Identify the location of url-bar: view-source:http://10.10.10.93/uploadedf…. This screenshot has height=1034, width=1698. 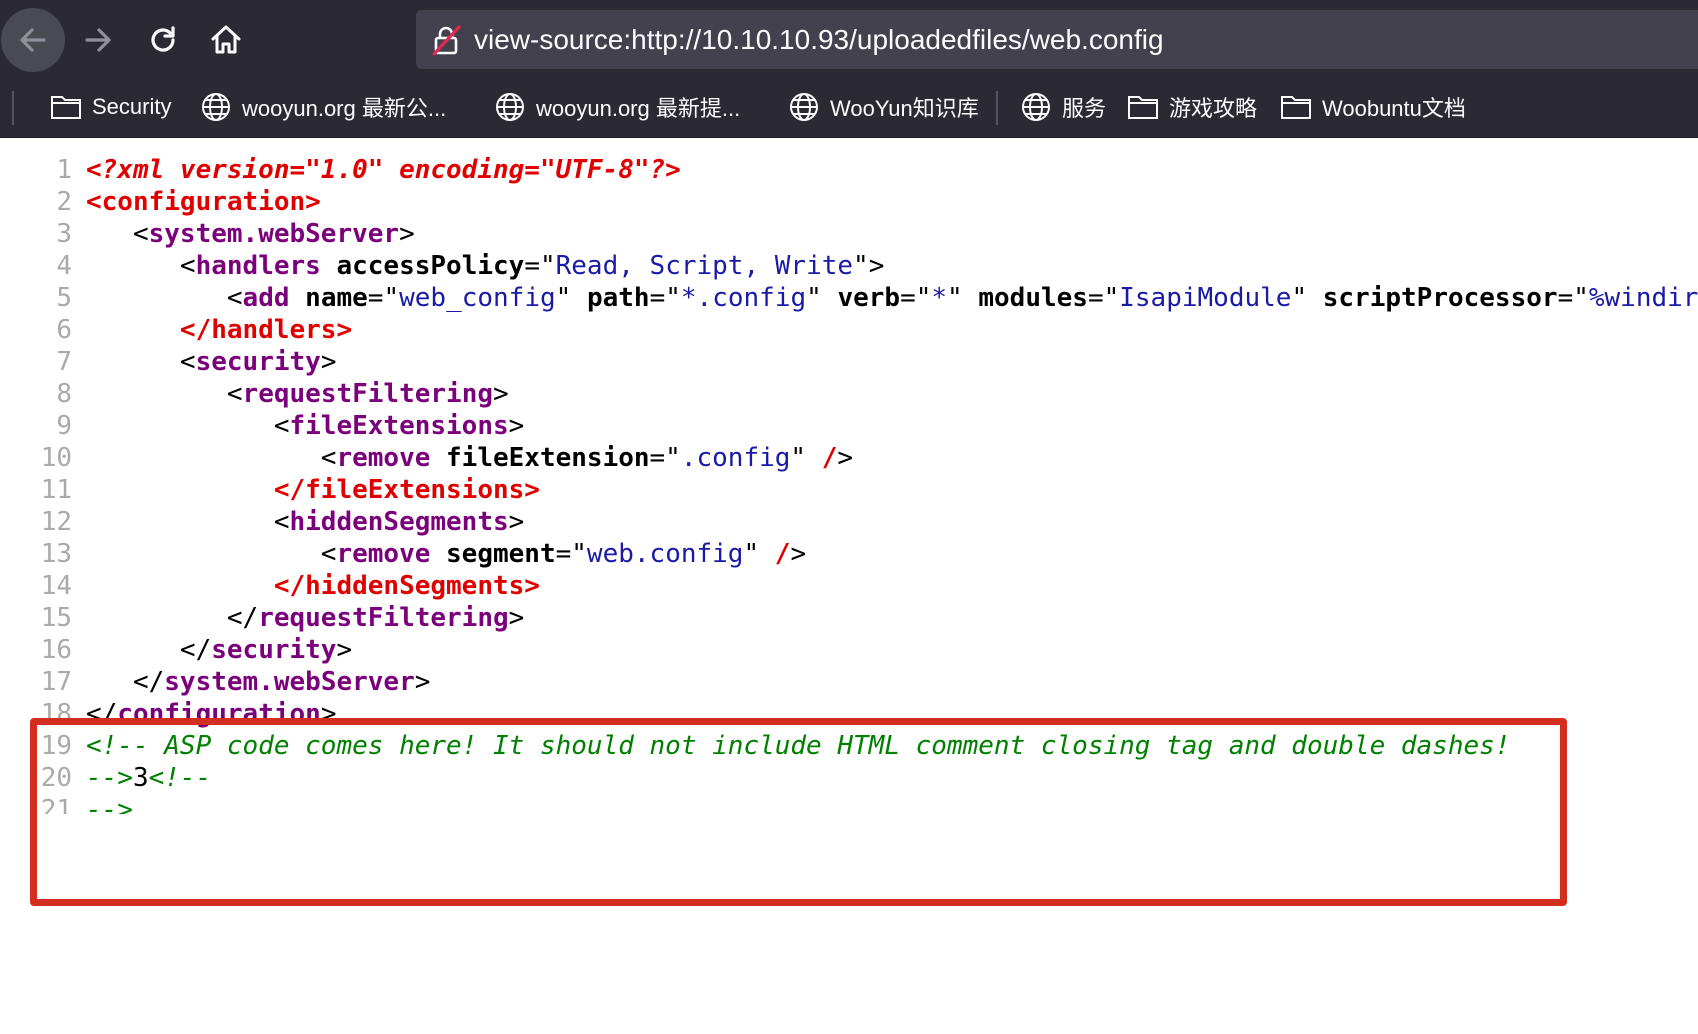
(1057, 39).